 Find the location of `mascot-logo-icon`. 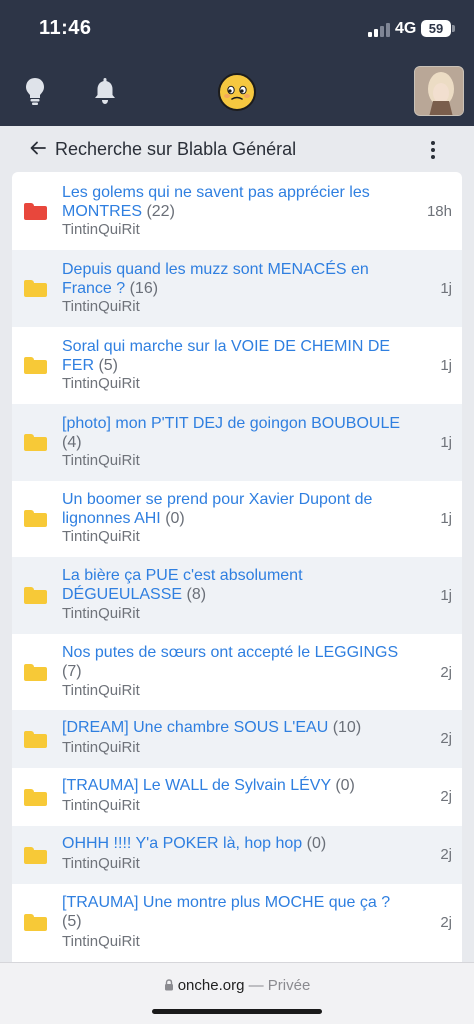

mascot-logo-icon is located at coordinates (237, 92).